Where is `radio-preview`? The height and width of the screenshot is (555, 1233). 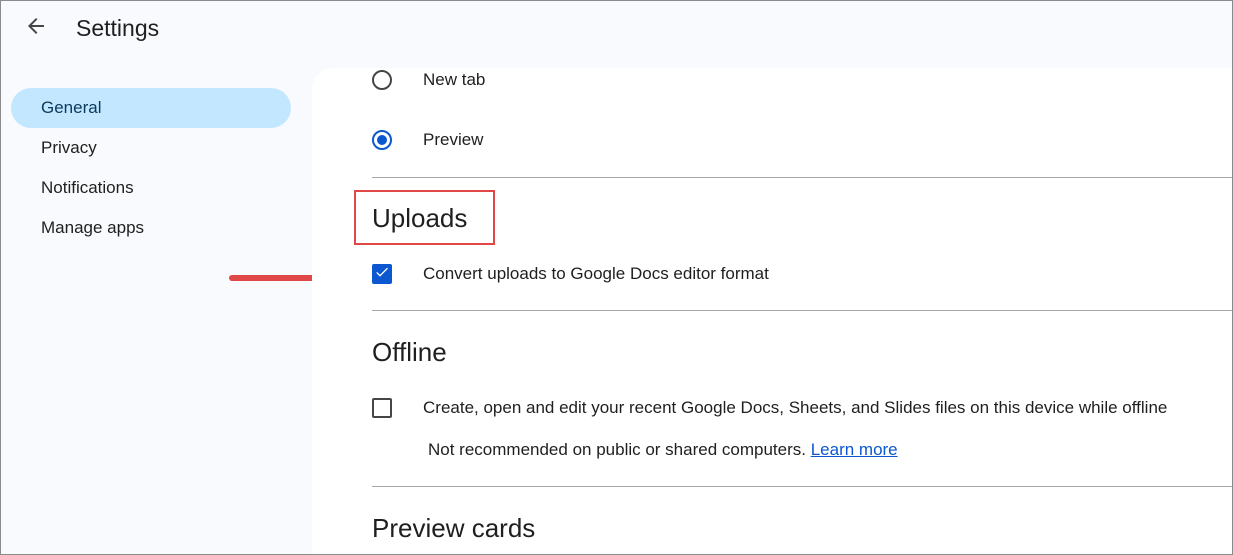
radio-preview is located at coordinates (382, 140).